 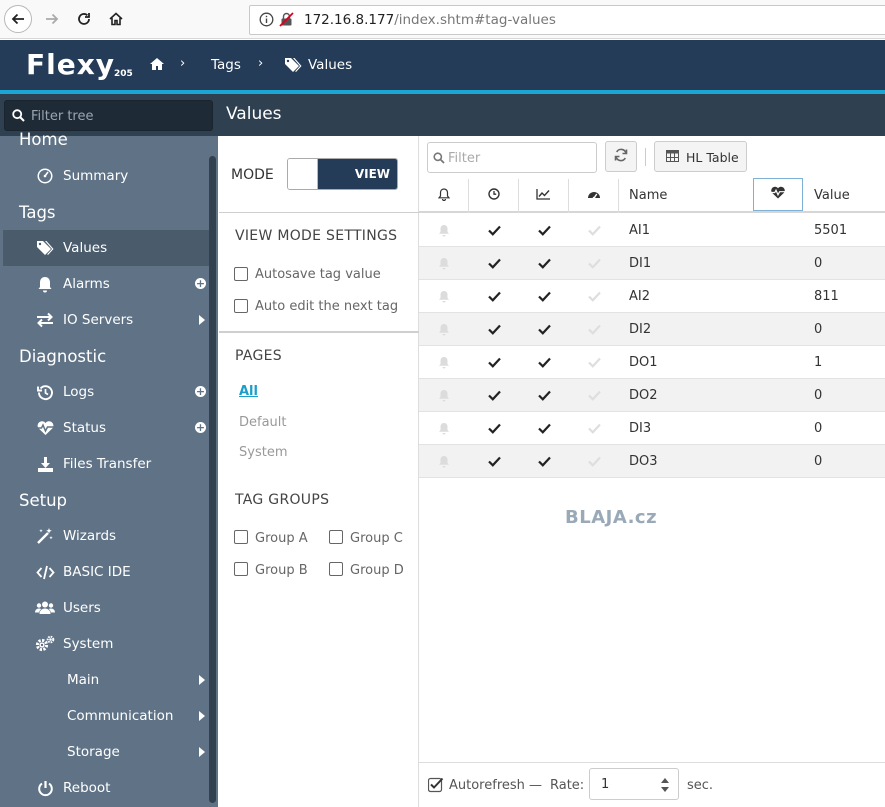 I want to click on page-link-default: Default, so click(x=263, y=422).